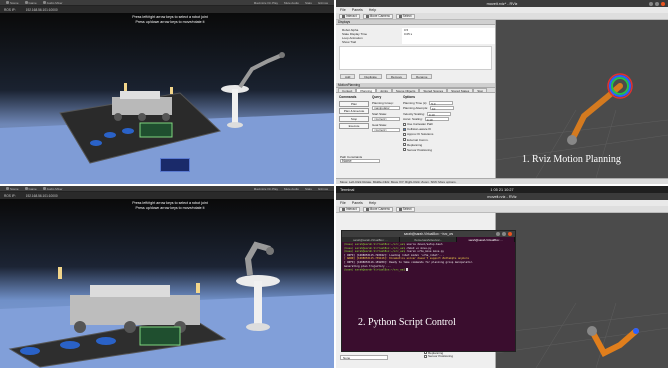  What do you see at coordinates (581, 102) in the screenshot?
I see `rviz-3d-viewport: 1. Rviz Motion Planning` at bounding box center [581, 102].